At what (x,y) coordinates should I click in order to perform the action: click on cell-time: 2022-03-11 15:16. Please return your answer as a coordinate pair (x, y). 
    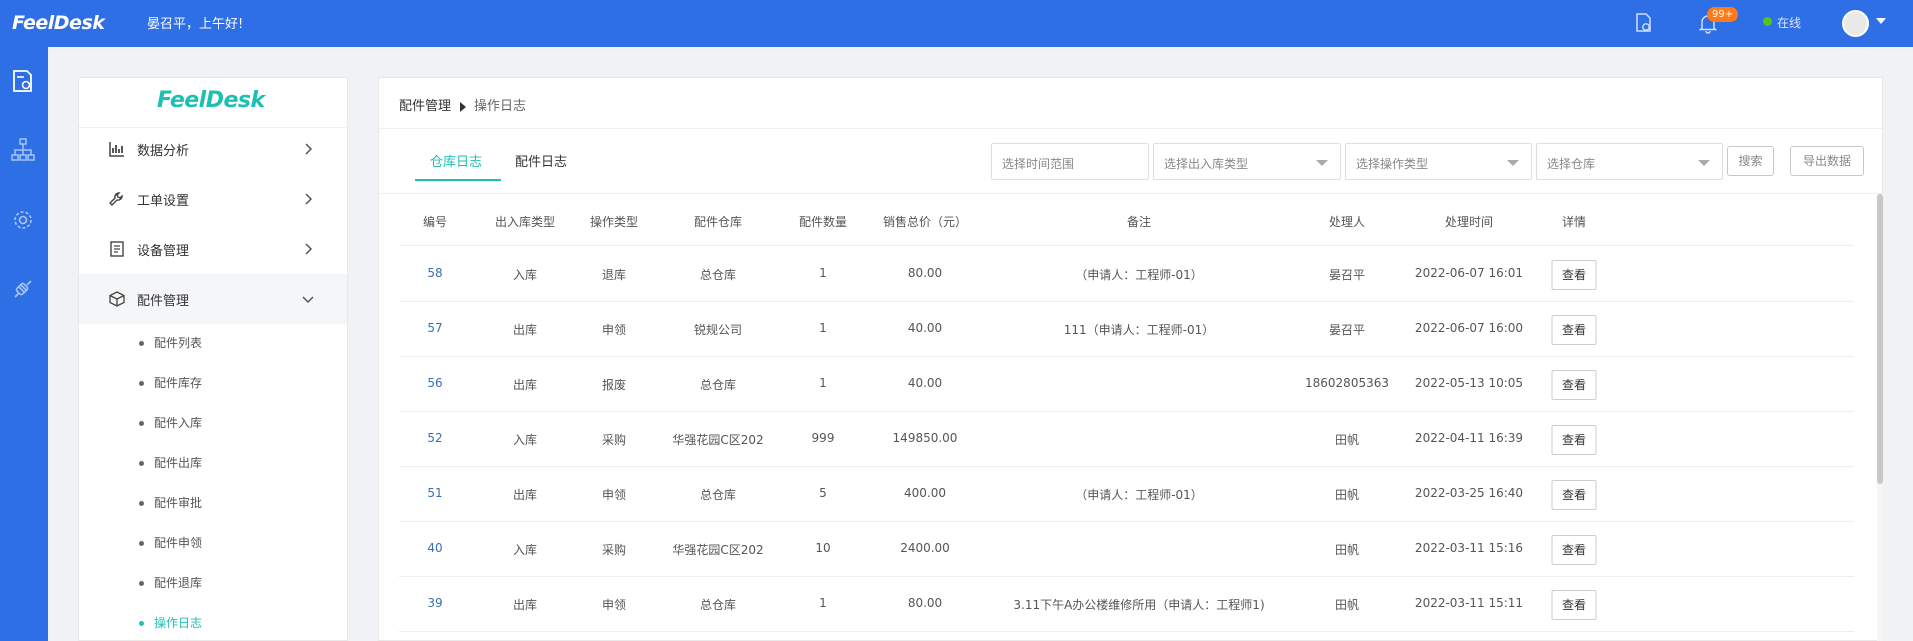
    Looking at the image, I should click on (1469, 548).